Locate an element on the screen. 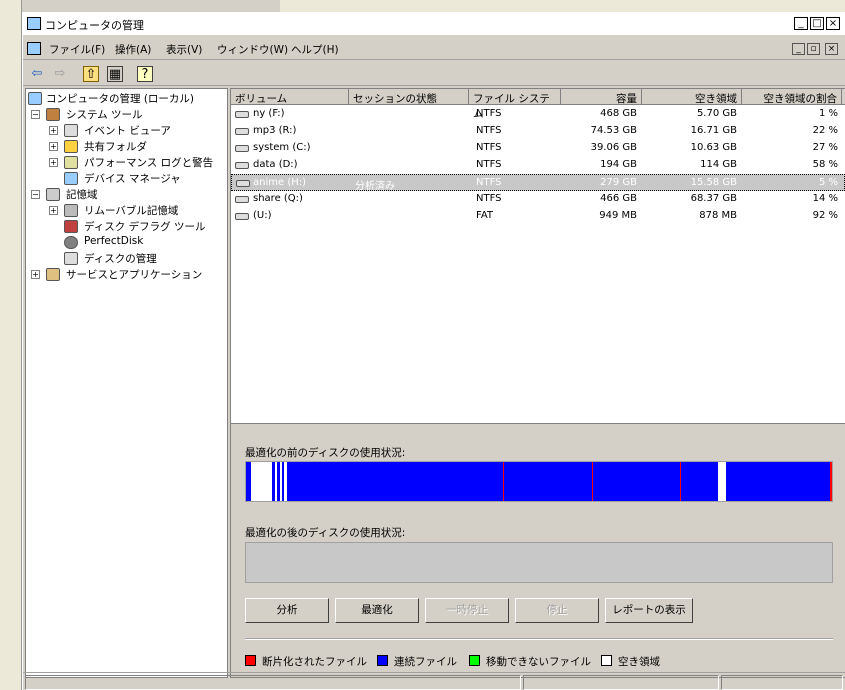 Image resolution: width=845 pixels, height=690 pixels. maximize-button: □ is located at coordinates (817, 23).